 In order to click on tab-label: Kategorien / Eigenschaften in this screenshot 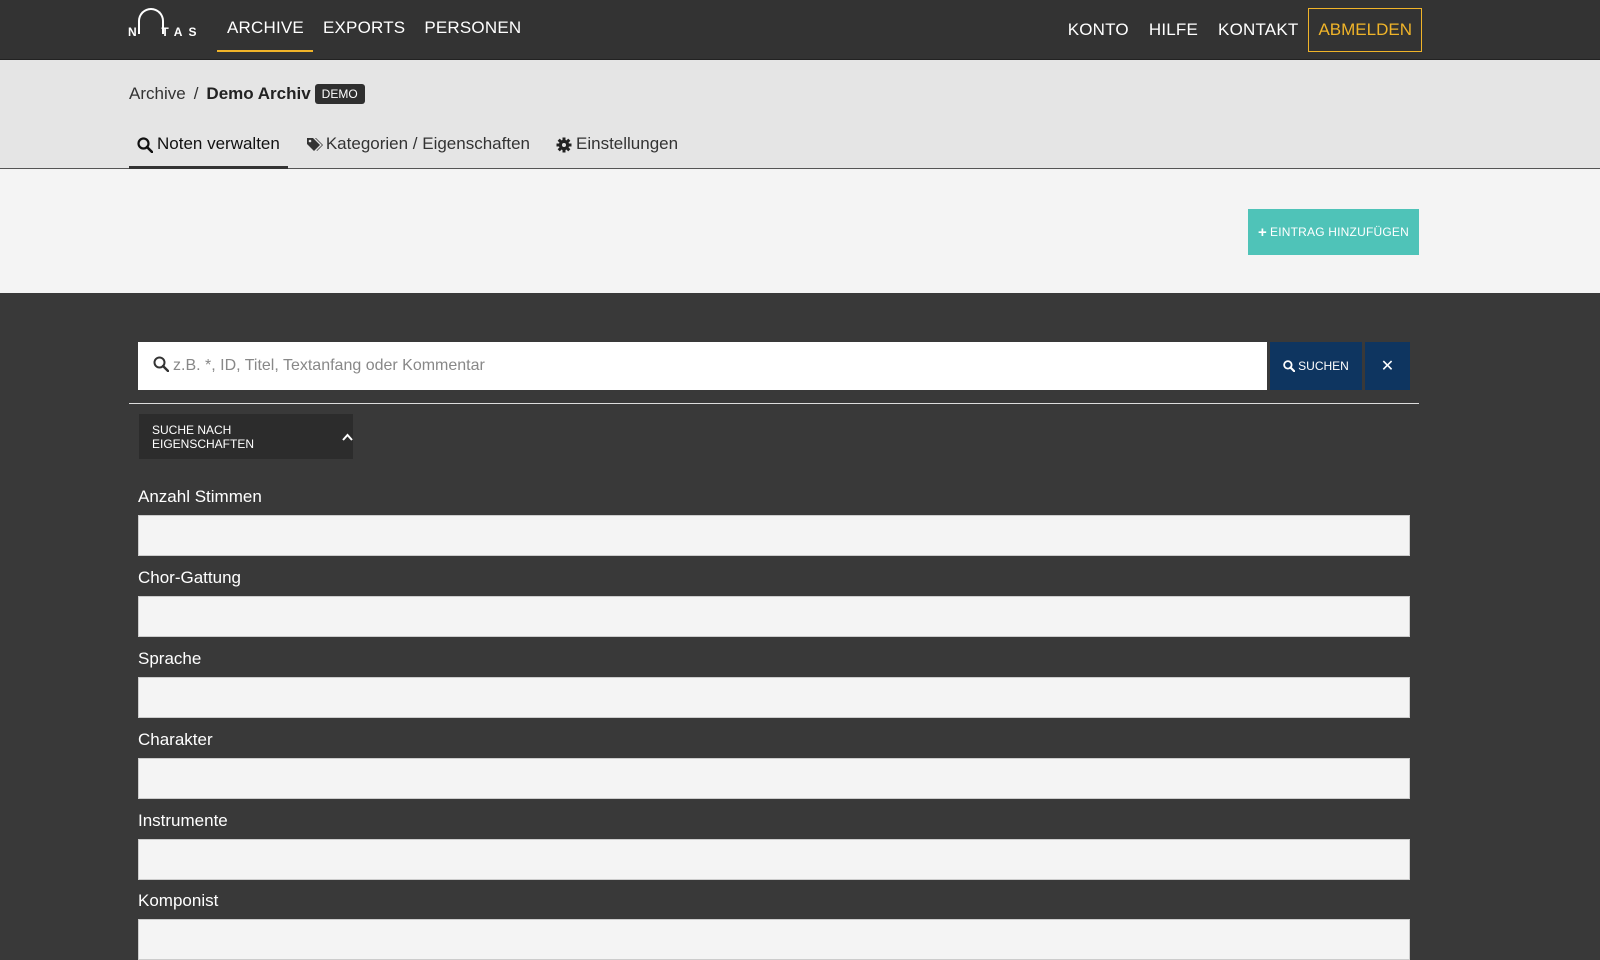, I will do `click(427, 143)`.